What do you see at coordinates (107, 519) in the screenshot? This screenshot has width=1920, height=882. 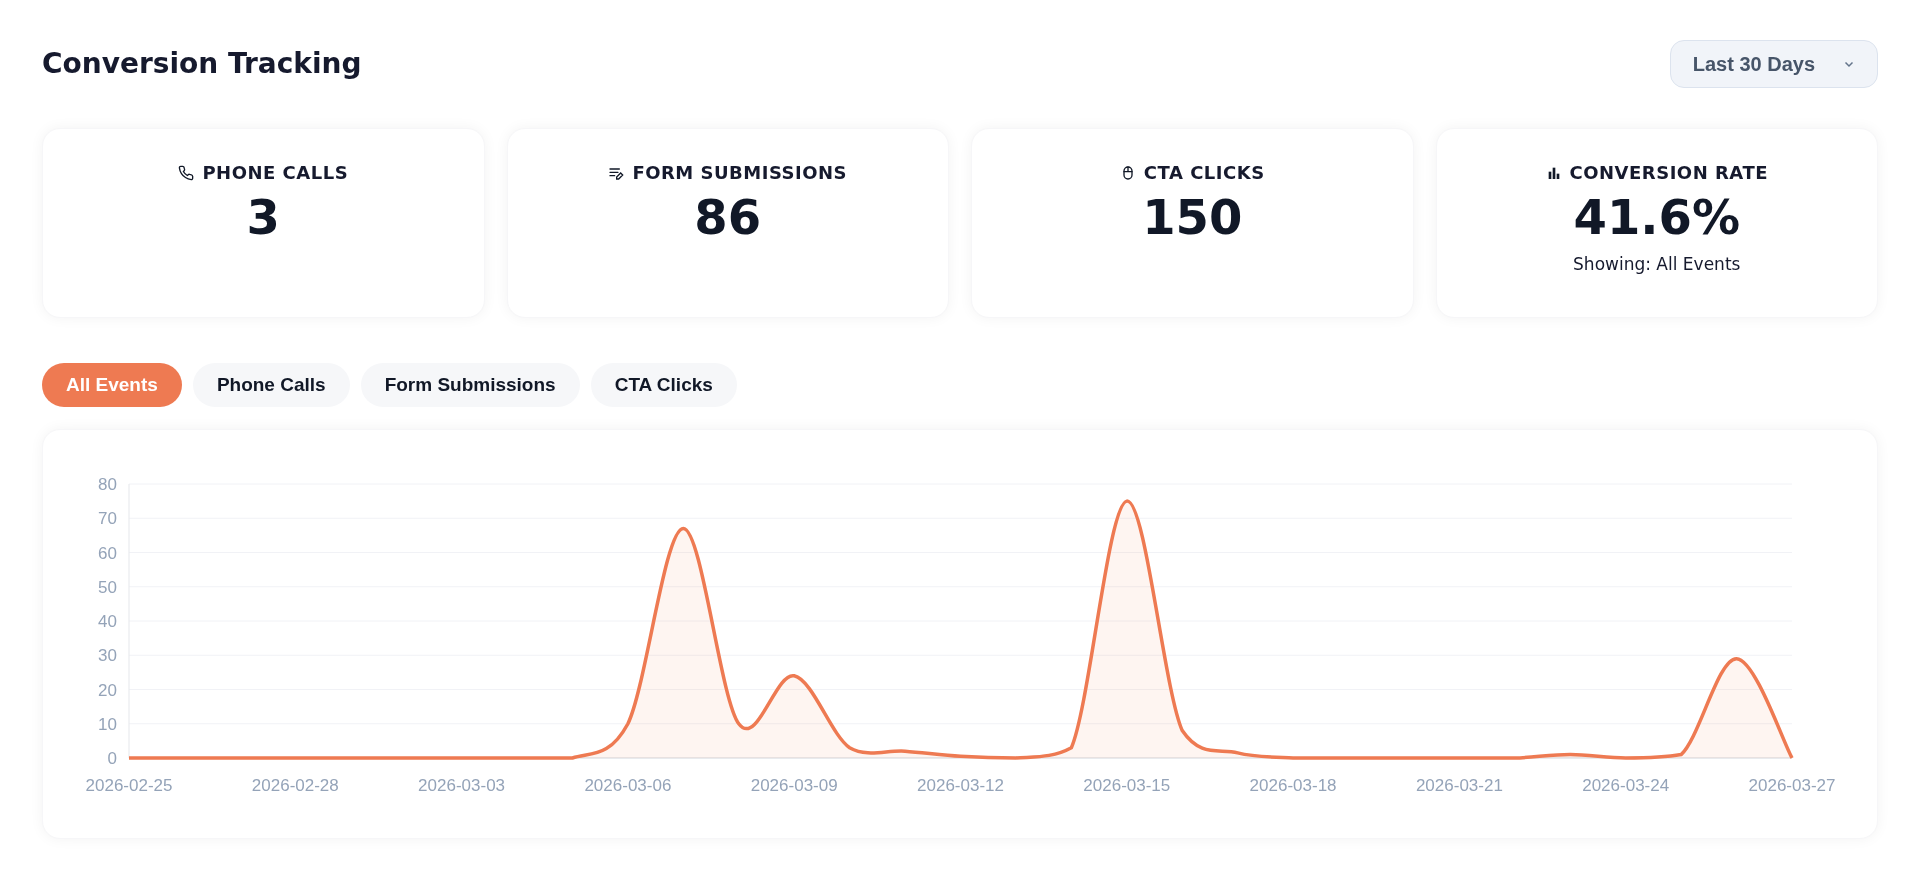 I see `y-tick-label: 70` at bounding box center [107, 519].